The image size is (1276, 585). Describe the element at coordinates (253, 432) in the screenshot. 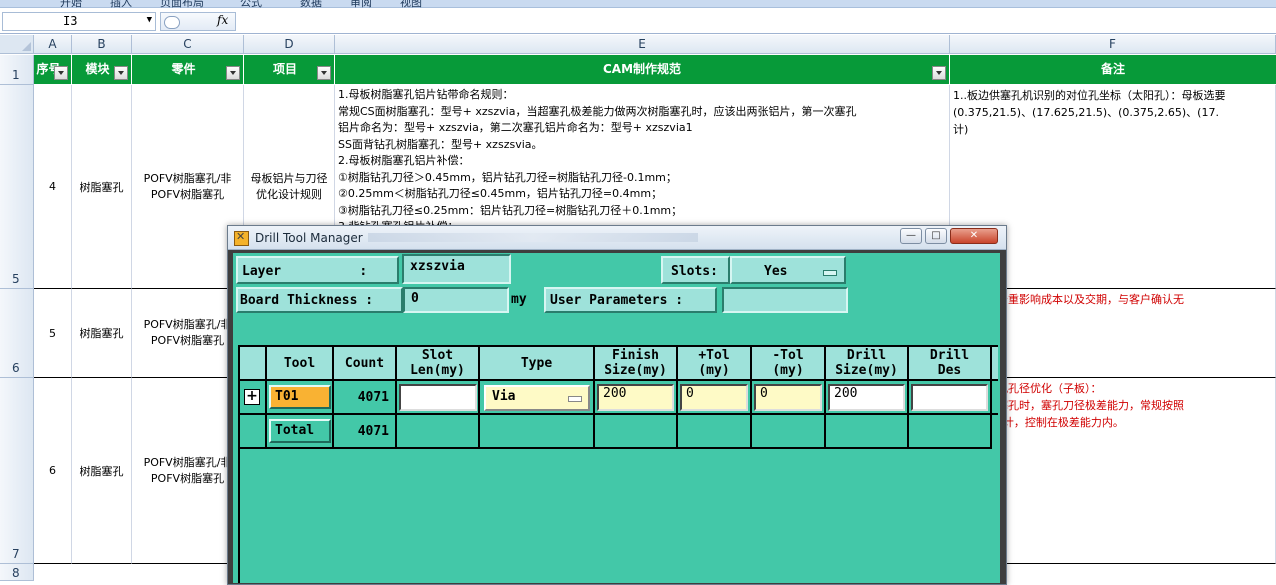

I see `total-expander-cell` at that location.